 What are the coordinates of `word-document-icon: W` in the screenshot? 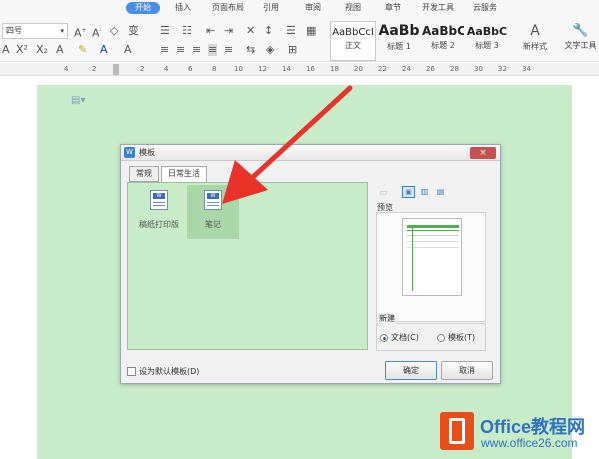 It's located at (159, 200).